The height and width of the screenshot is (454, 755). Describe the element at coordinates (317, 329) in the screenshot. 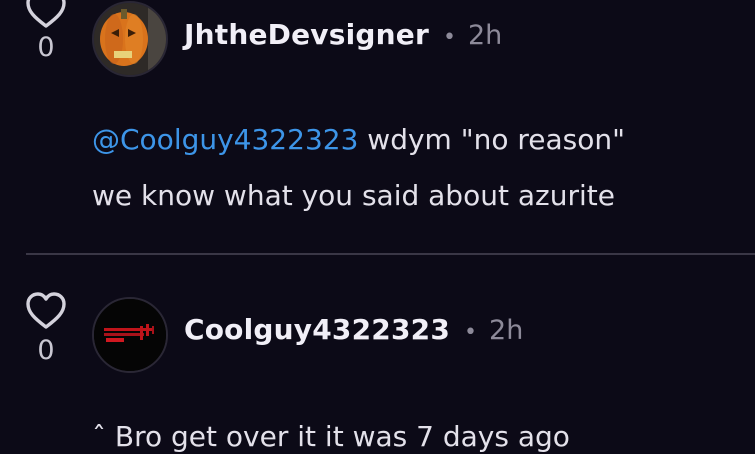

I see `username: Coolguy4322323` at that location.